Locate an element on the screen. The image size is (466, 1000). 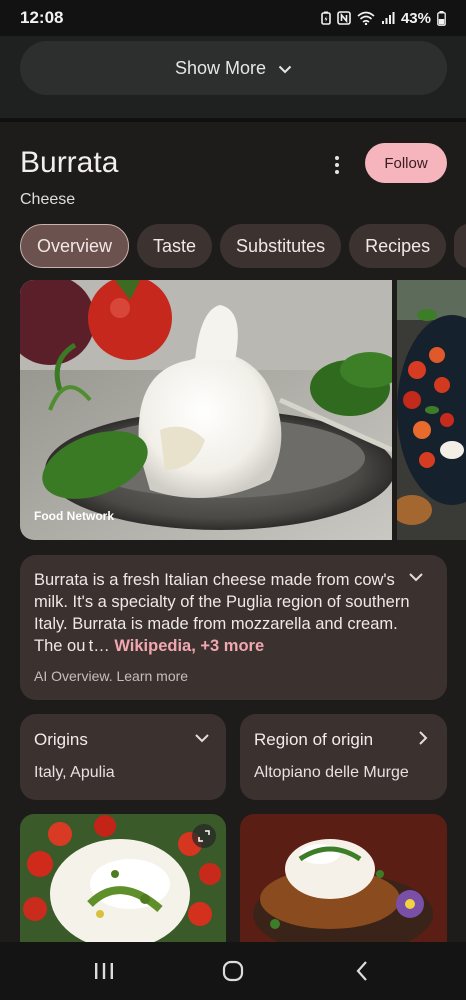
previous-result-panel: Show More is located at coordinates (233, 77).